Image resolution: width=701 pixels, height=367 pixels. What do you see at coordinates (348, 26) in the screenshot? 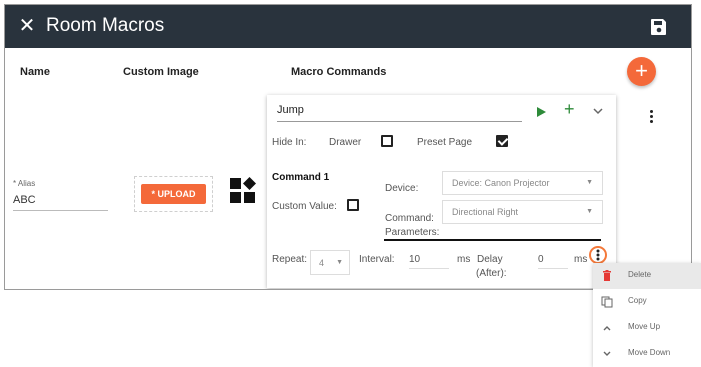
I see `app-header: ✕ Room Macros` at bounding box center [348, 26].